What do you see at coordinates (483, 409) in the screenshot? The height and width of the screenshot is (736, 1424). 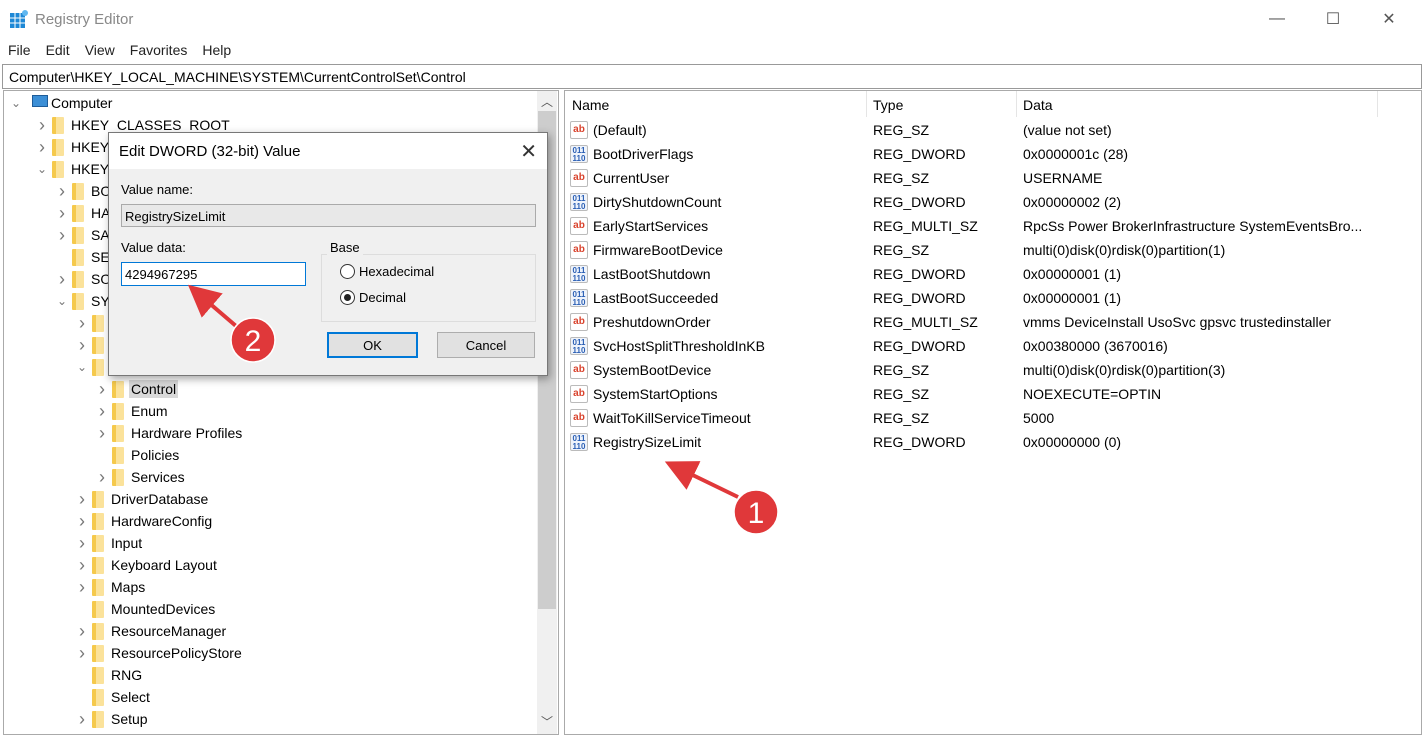 I see `annotation-layer: 2 1` at bounding box center [483, 409].